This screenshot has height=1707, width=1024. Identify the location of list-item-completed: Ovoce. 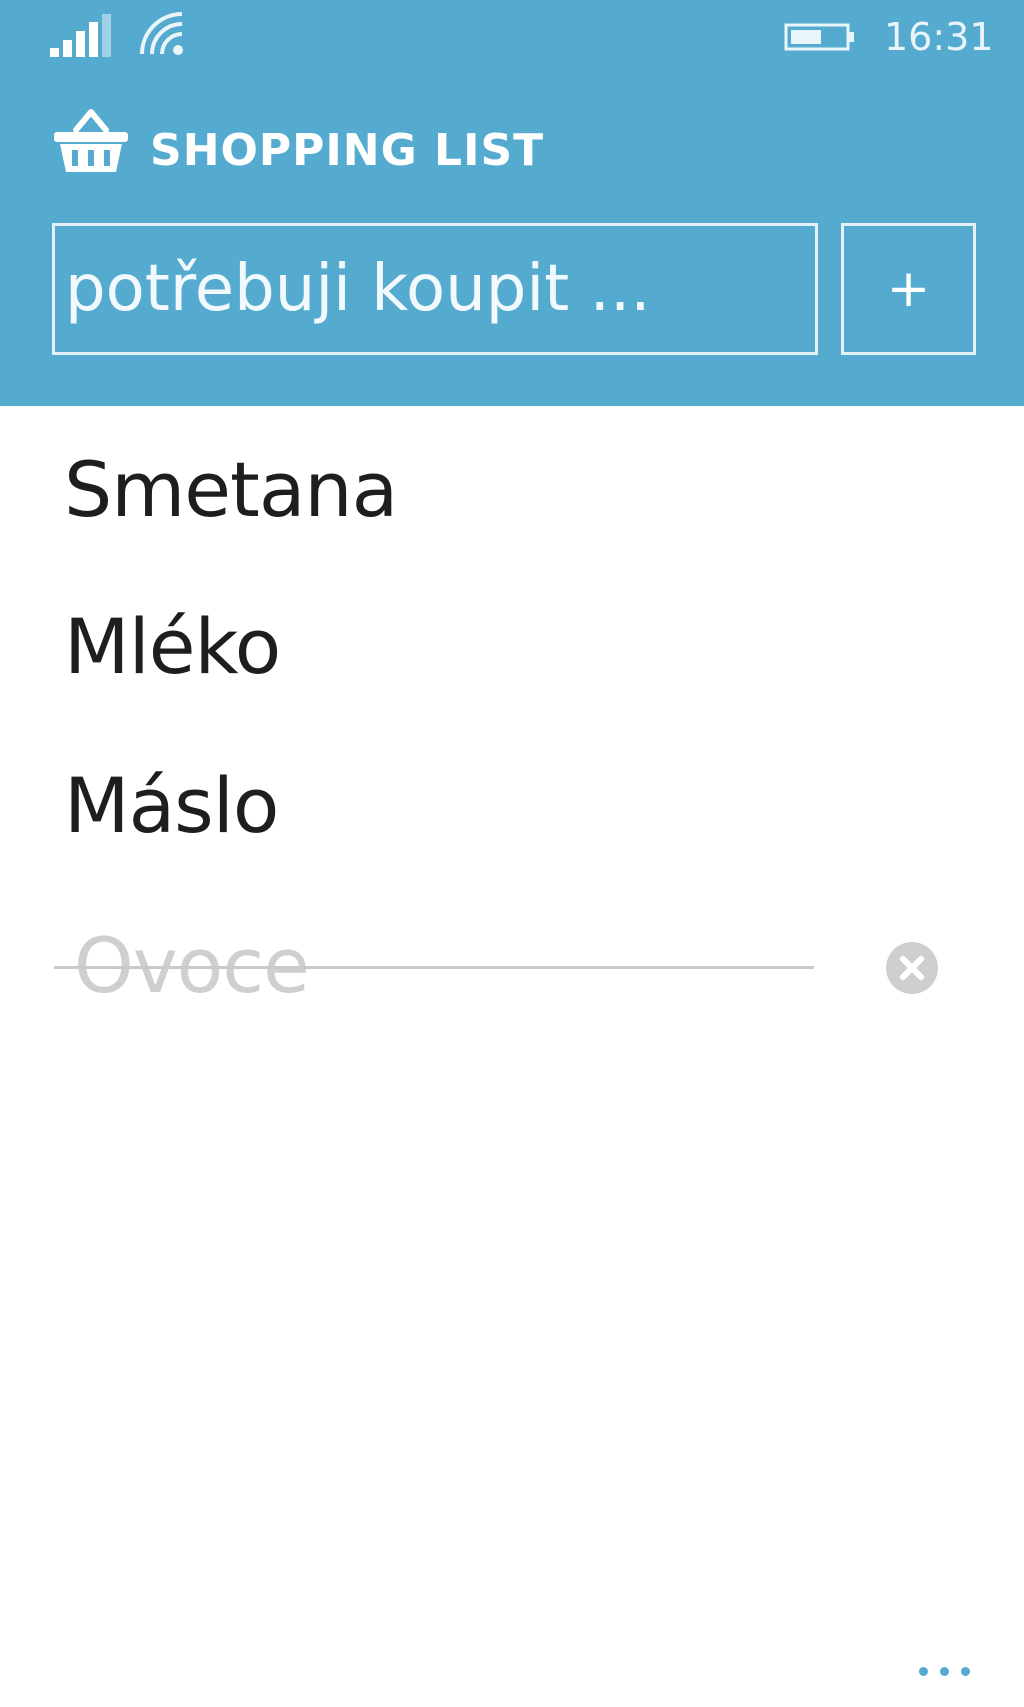
(512, 966).